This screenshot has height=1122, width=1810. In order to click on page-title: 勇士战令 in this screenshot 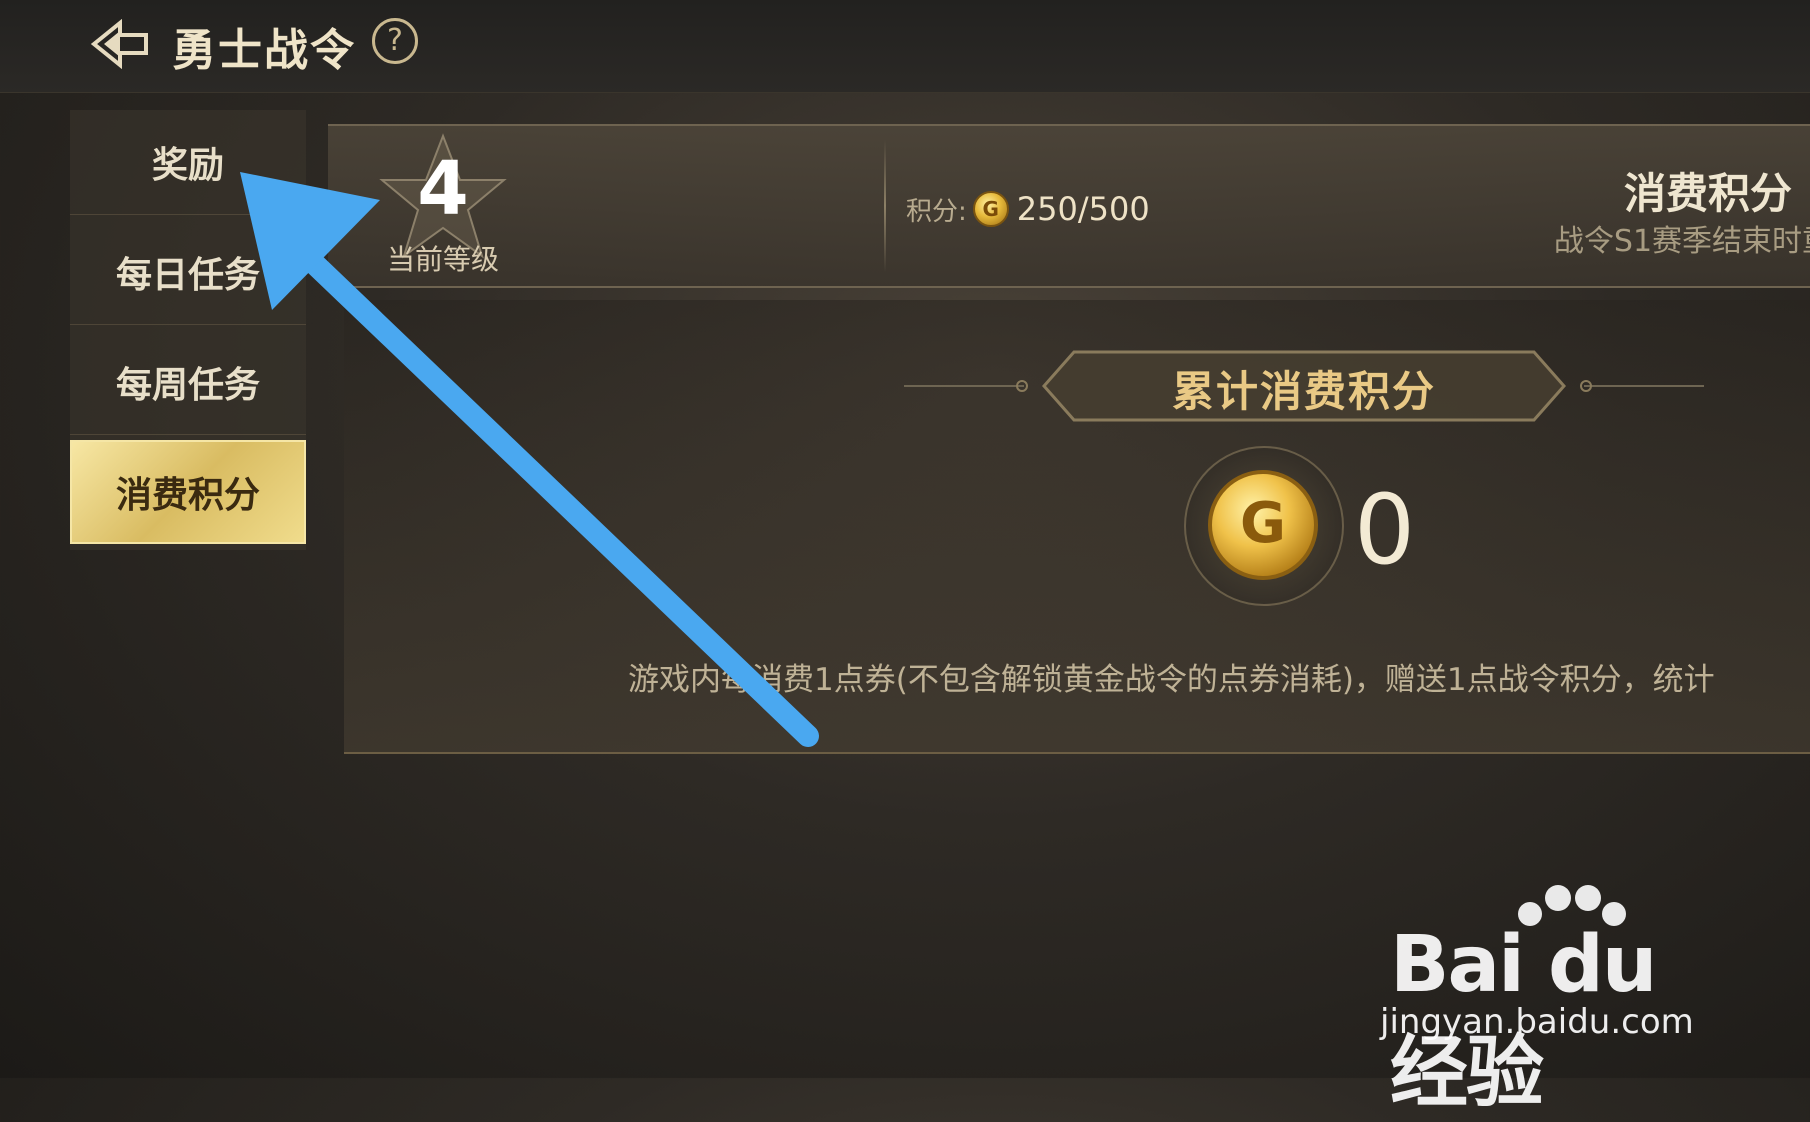, I will do `click(264, 50)`.